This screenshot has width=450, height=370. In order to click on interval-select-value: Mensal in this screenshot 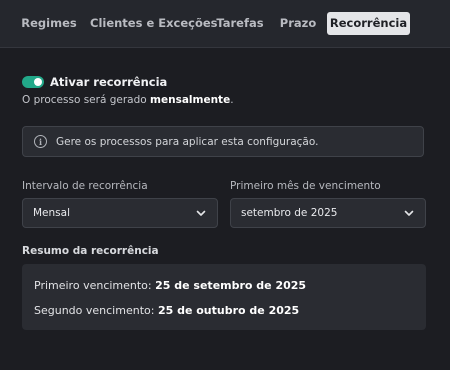, I will do `click(51, 213)`.